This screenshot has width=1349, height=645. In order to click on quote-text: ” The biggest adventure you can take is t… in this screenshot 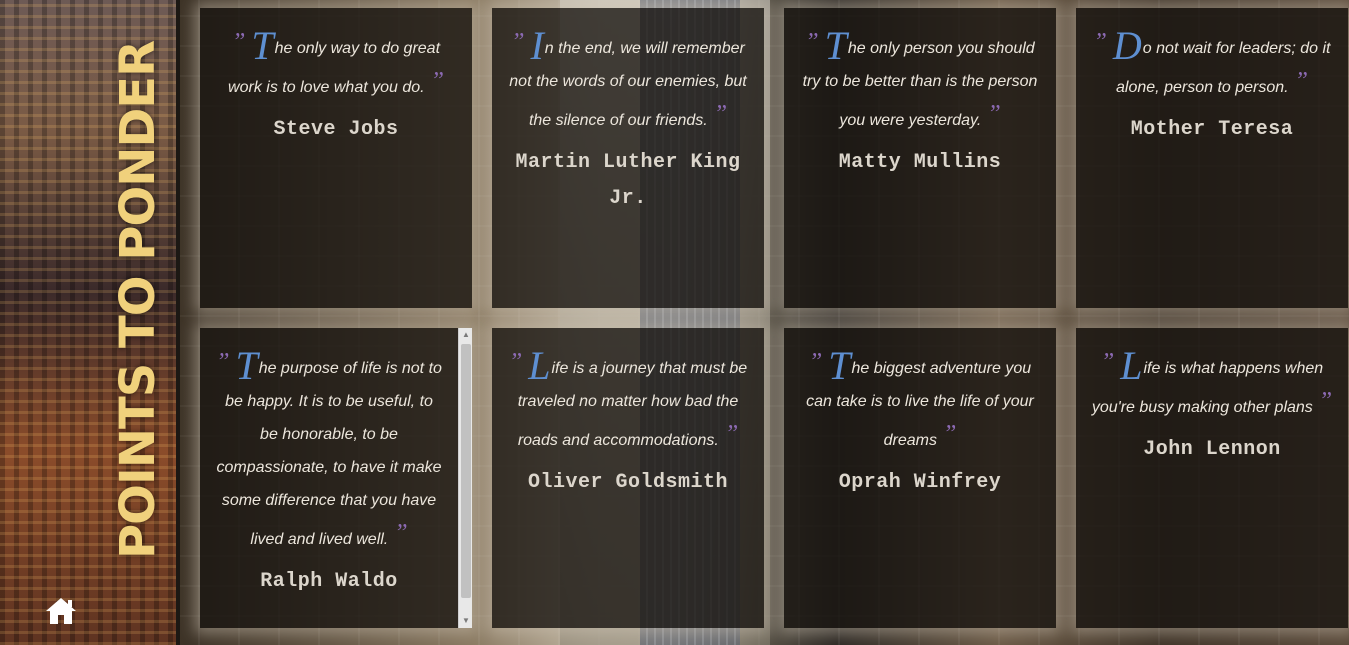, I will do `click(920, 392)`.